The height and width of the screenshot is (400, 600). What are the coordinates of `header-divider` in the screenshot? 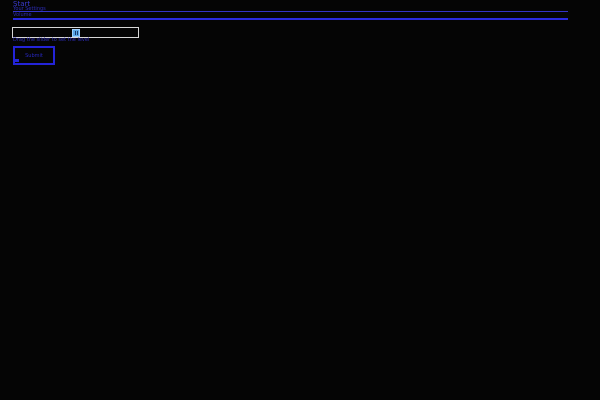 It's located at (290, 11).